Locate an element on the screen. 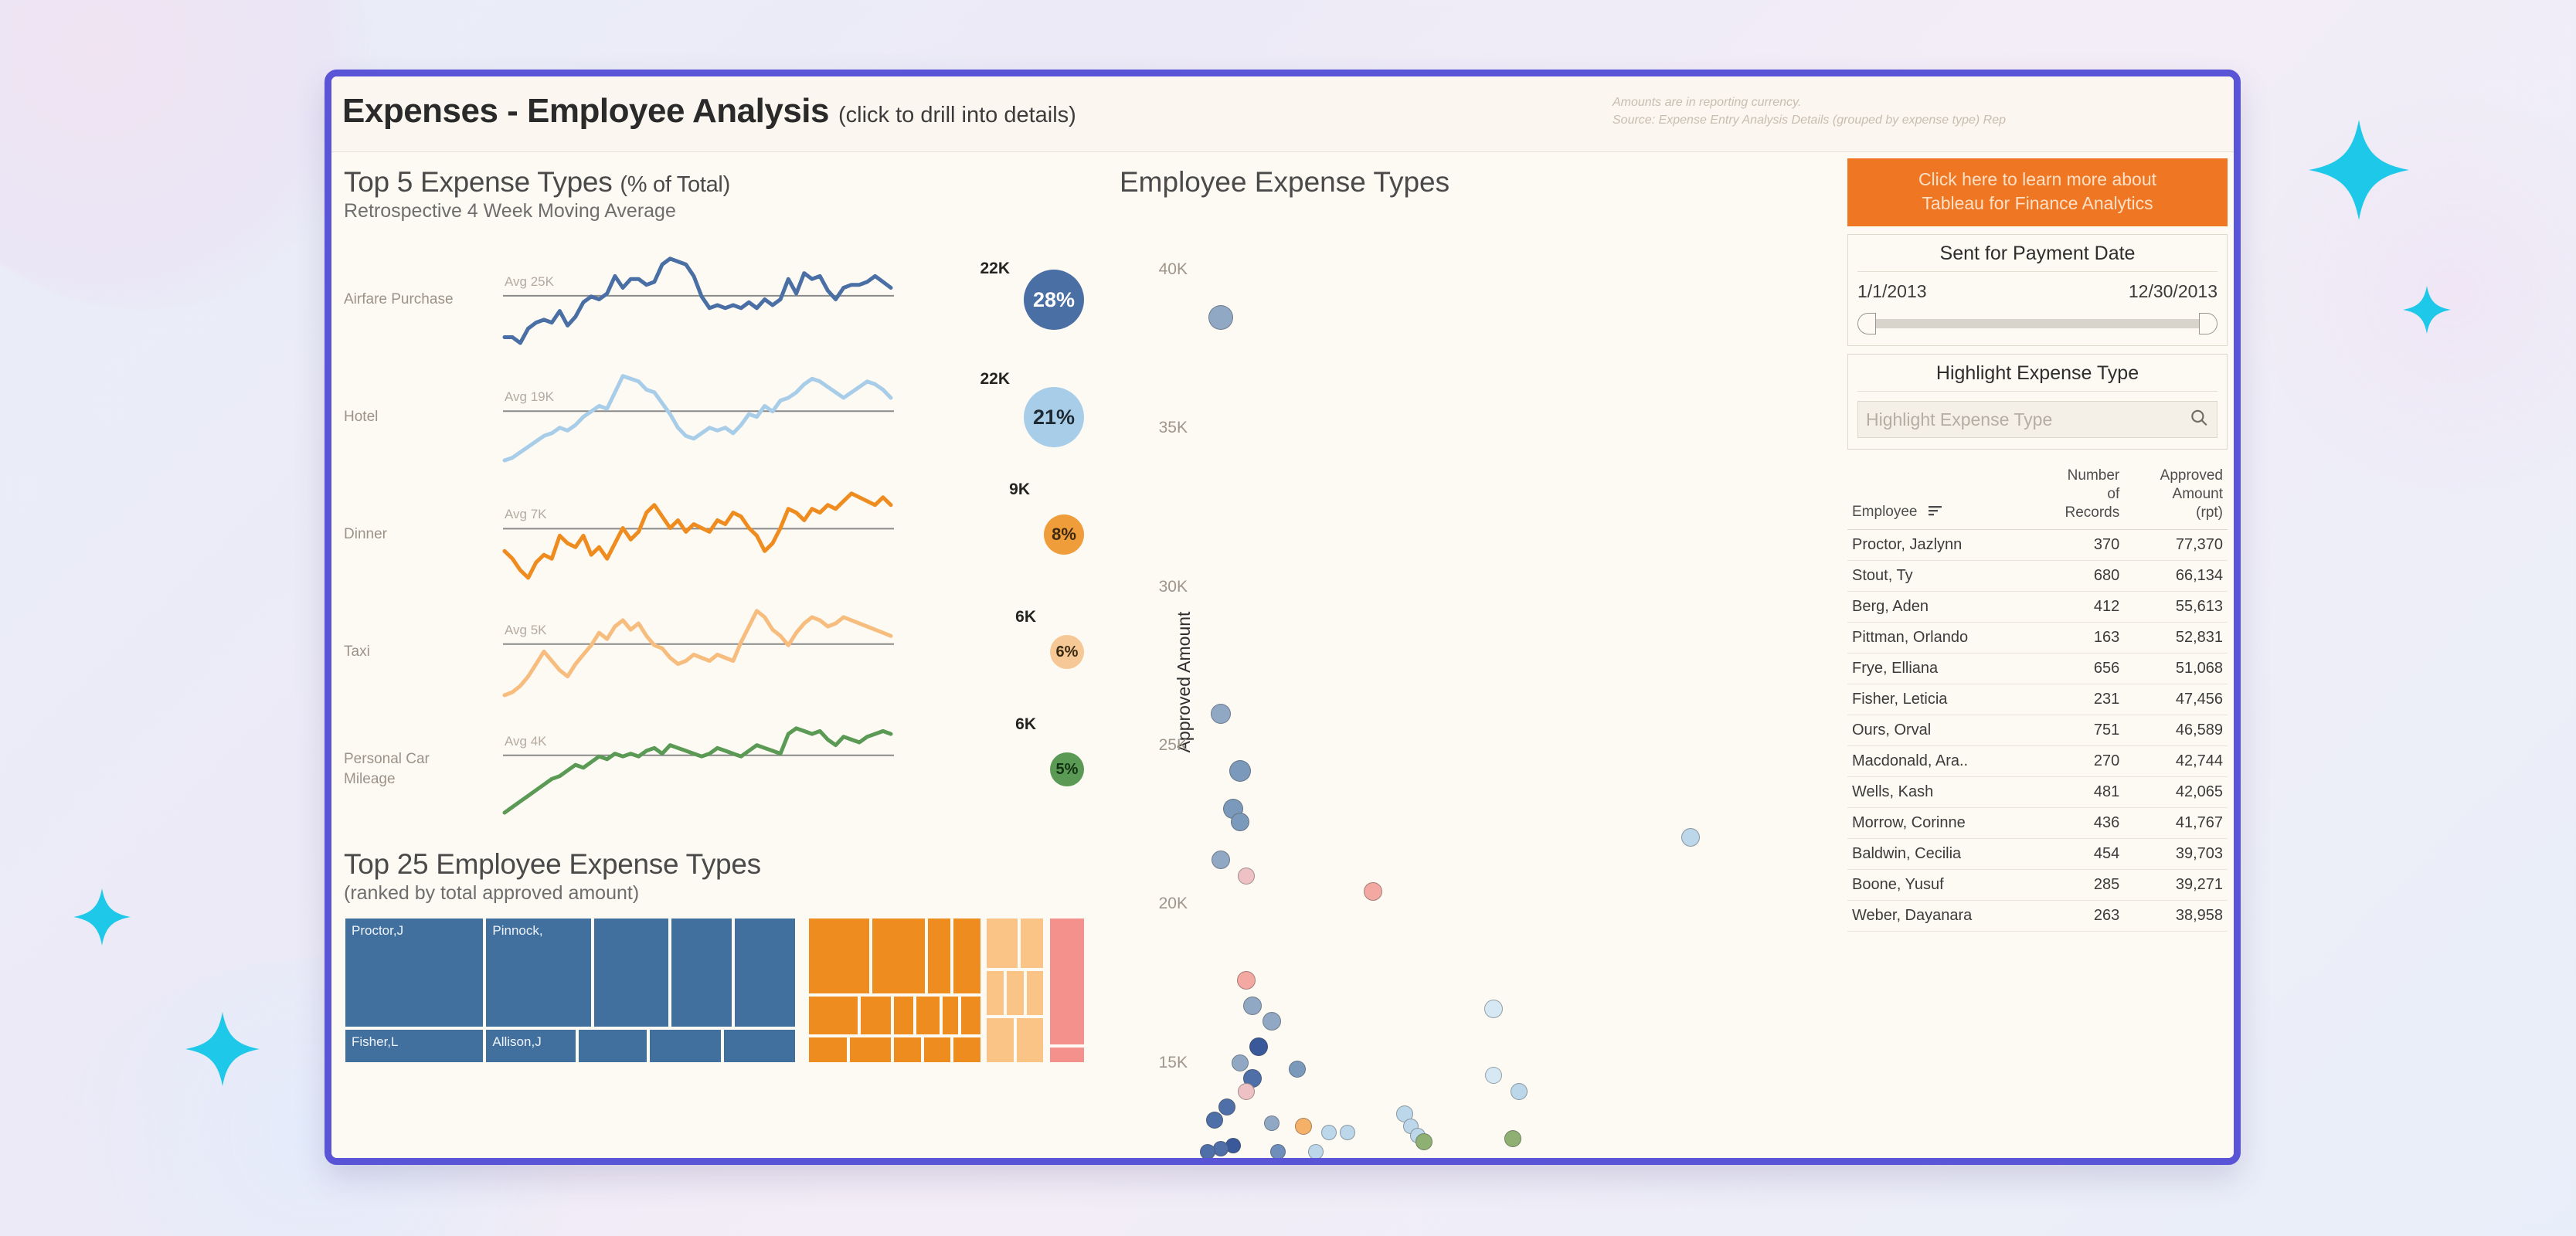 Image resolution: width=2576 pixels, height=1236 pixels. treemap-chart: Proctor,J Pinnock, Fisher,L Allison,J is located at coordinates (715, 990).